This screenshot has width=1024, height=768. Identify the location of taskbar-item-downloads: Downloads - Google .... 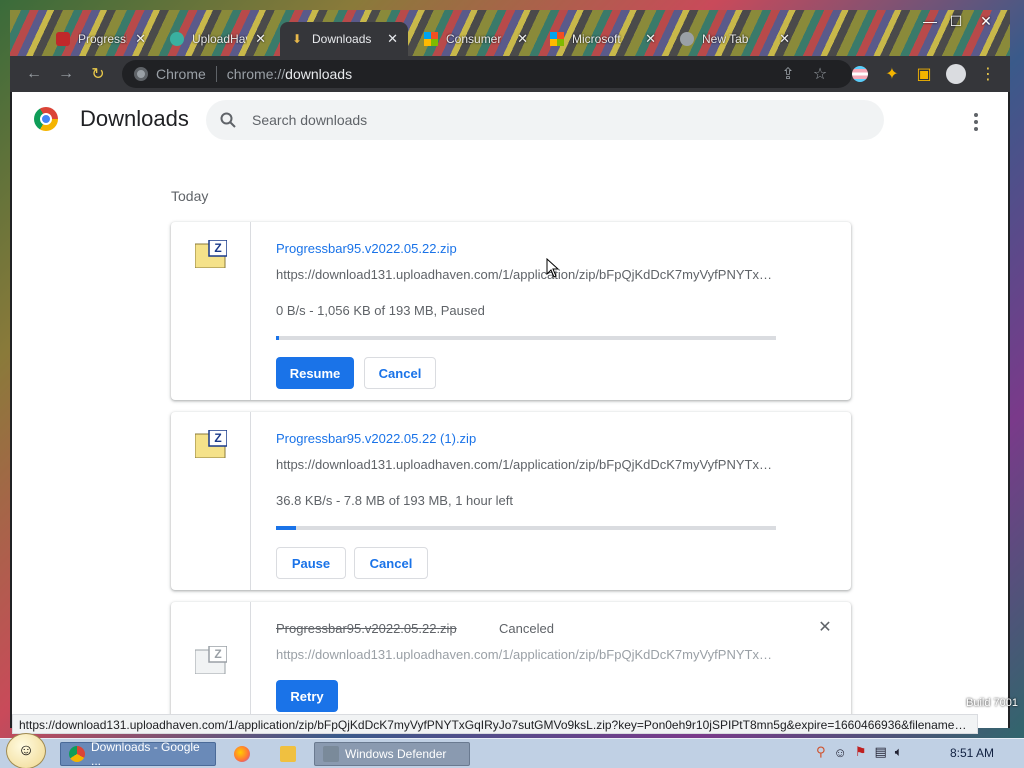
(138, 754).